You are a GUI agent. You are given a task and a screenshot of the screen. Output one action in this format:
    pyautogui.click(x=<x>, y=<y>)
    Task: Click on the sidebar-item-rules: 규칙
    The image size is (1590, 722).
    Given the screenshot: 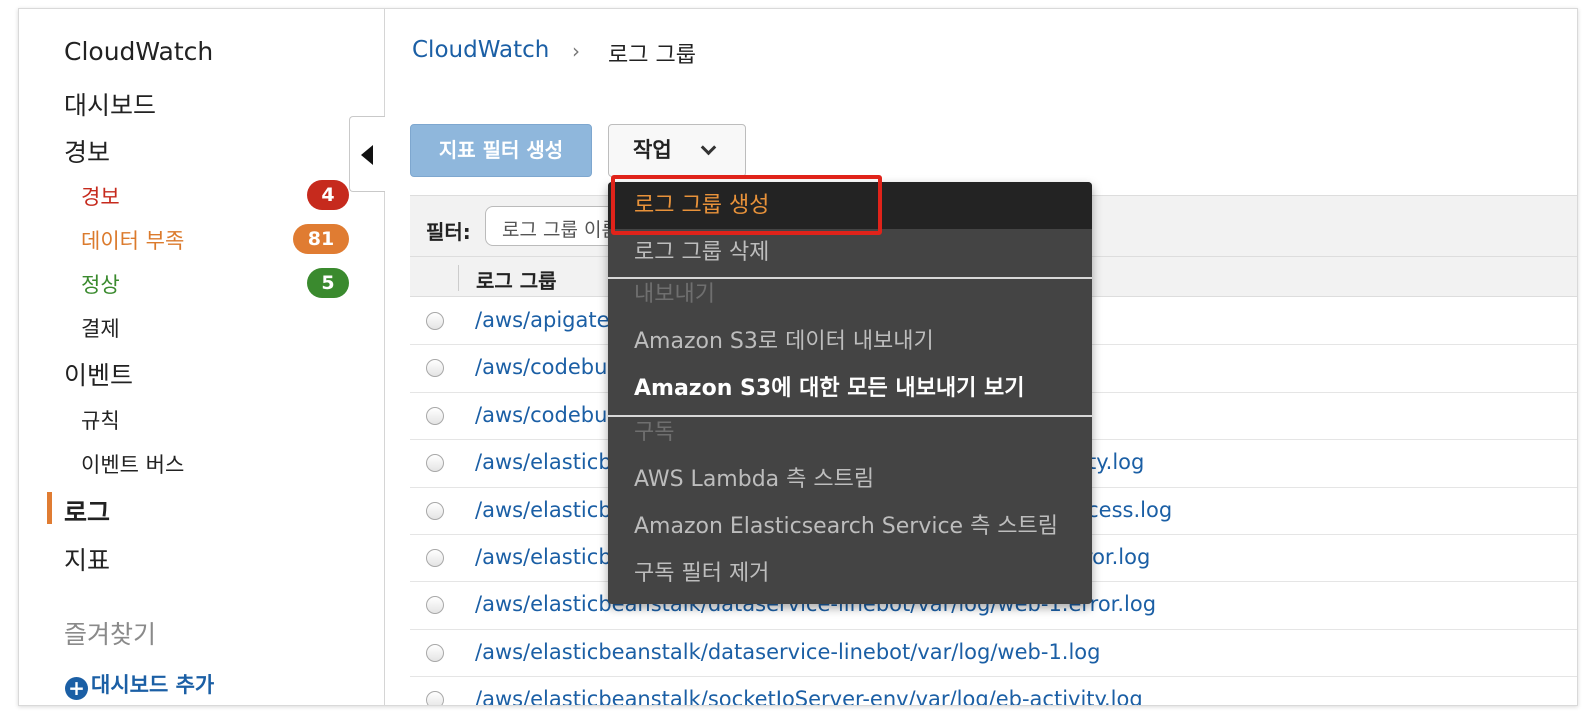 What is the action you would take?
    pyautogui.click(x=100, y=420)
    